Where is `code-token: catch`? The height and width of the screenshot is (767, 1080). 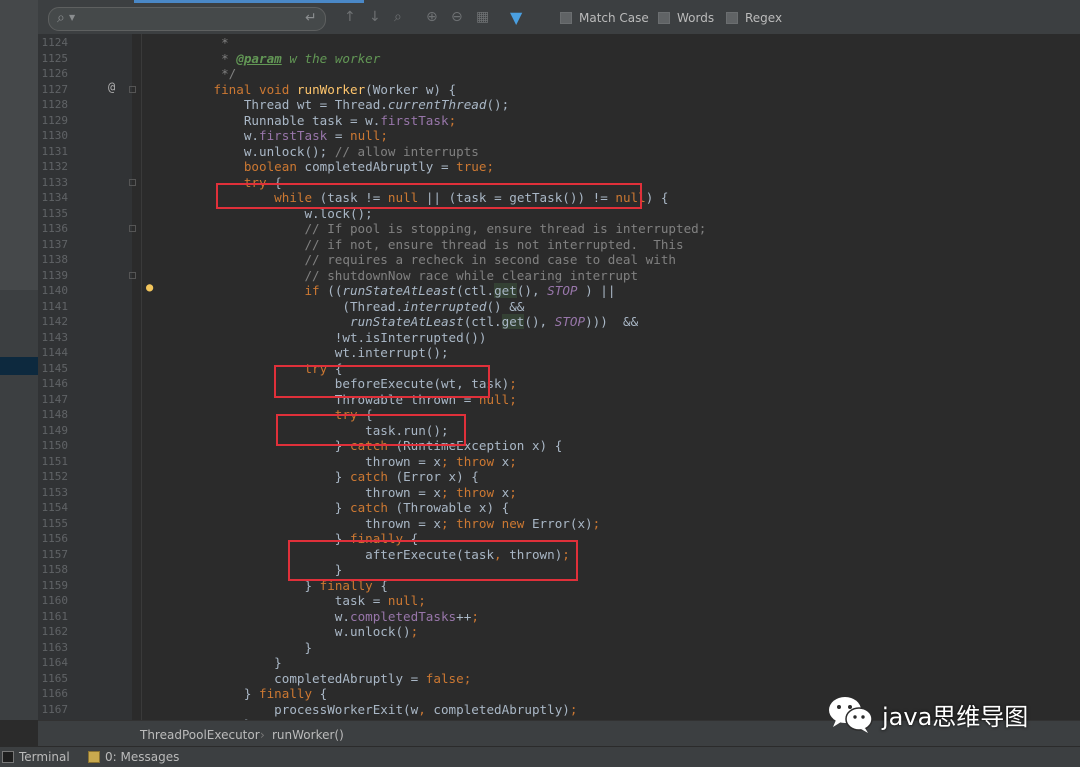
code-token: catch is located at coordinates (372, 507).